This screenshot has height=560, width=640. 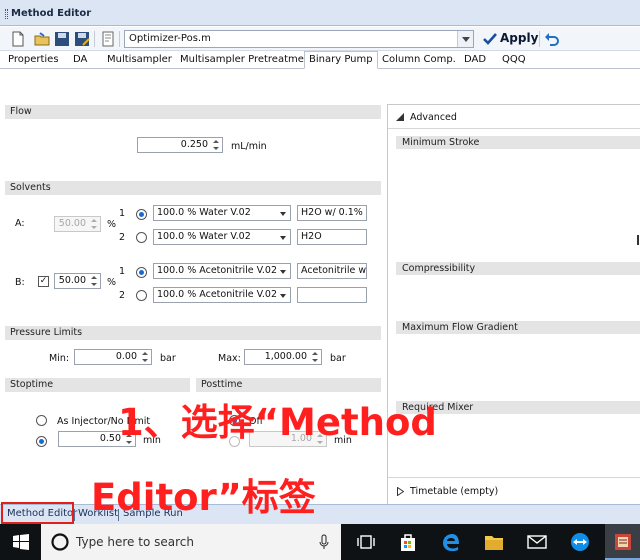 What do you see at coordinates (43, 281) in the screenshot?
I see `solvent-b-checkbox: ✓` at bounding box center [43, 281].